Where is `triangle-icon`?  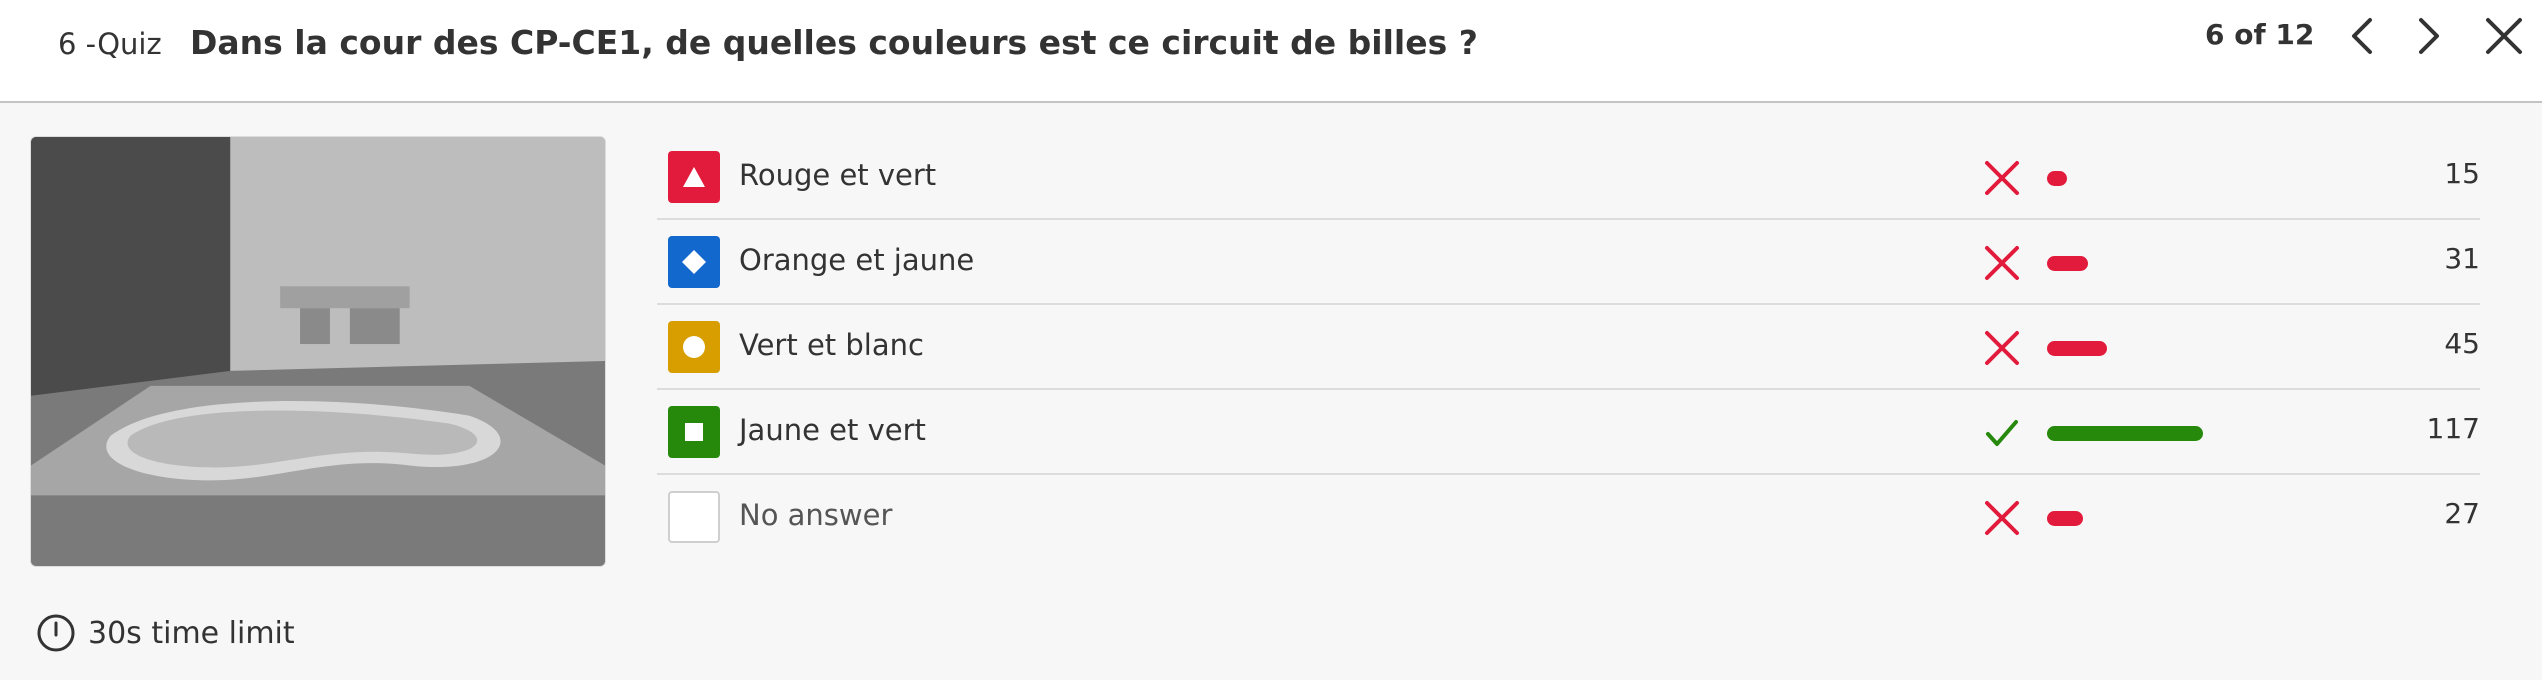 triangle-icon is located at coordinates (694, 177).